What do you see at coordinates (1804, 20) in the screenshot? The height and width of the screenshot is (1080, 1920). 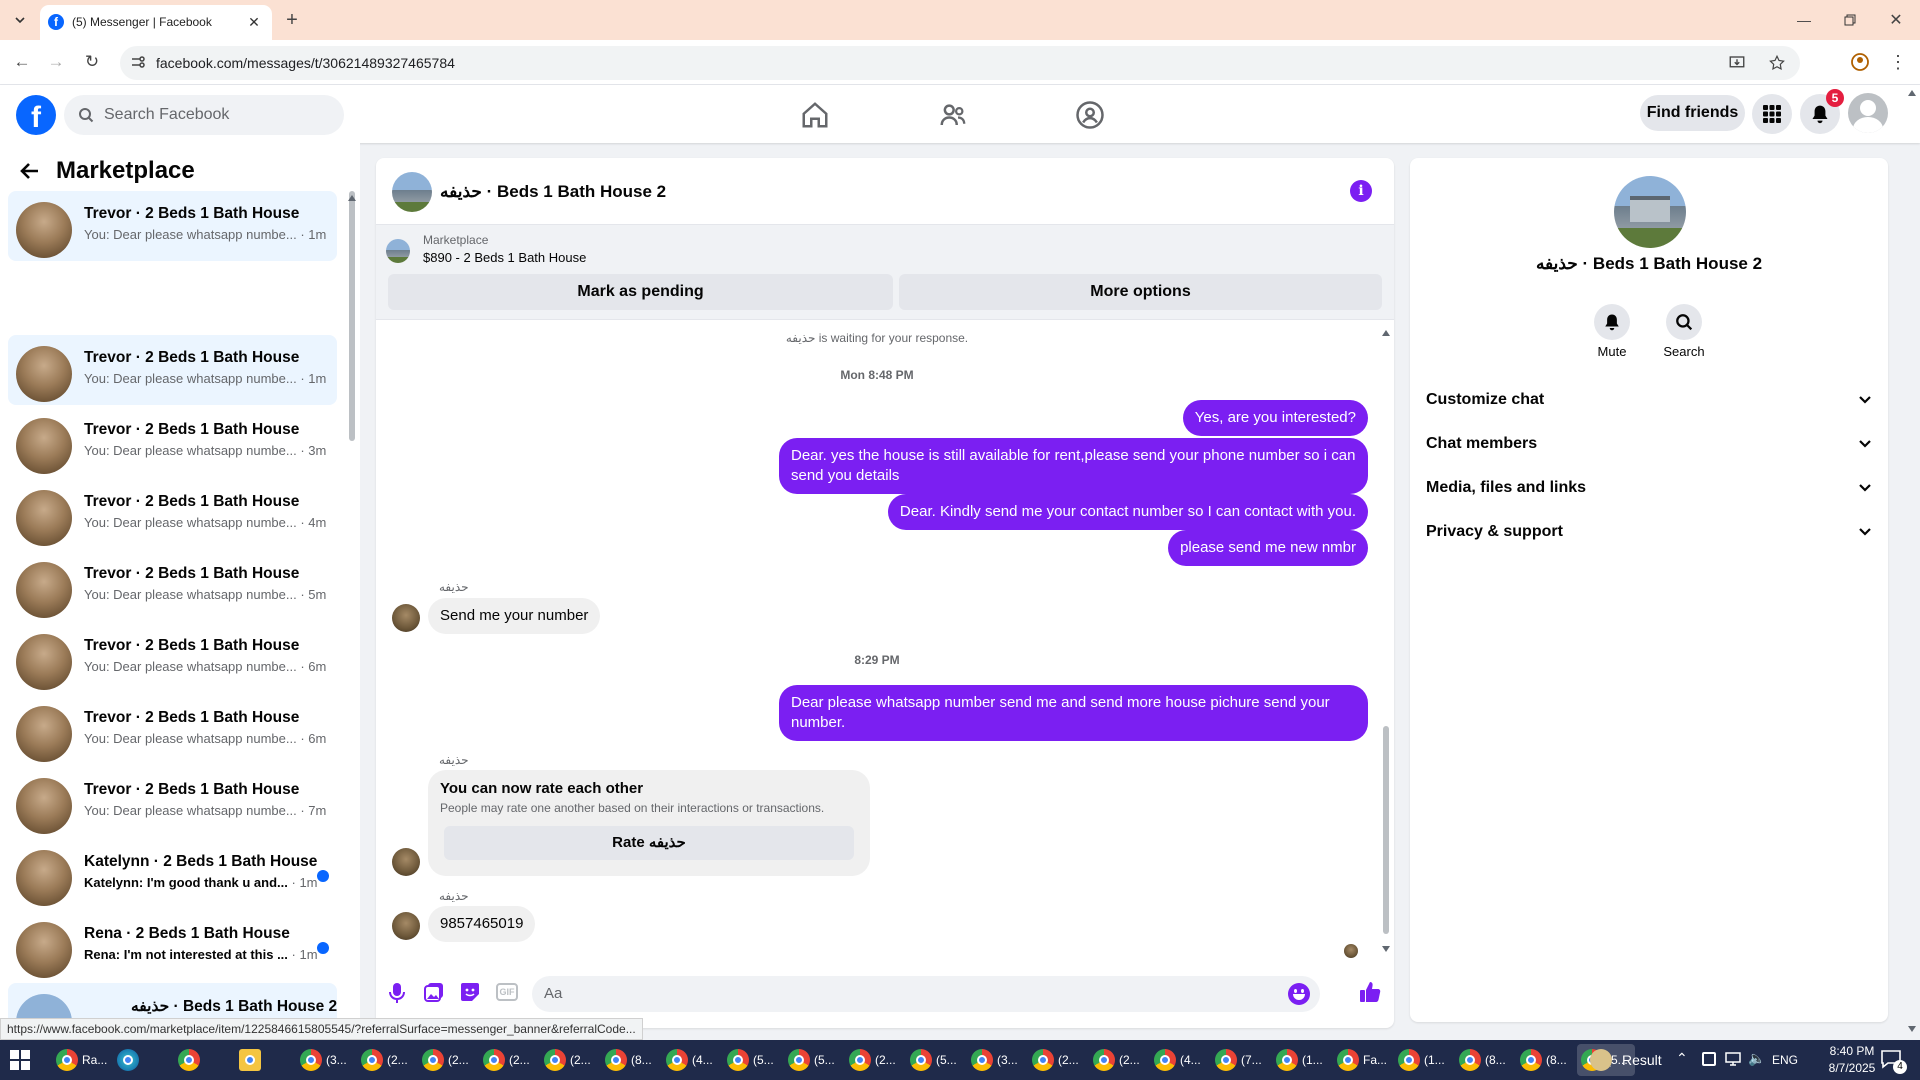 I see `minimize-icon: —` at bounding box center [1804, 20].